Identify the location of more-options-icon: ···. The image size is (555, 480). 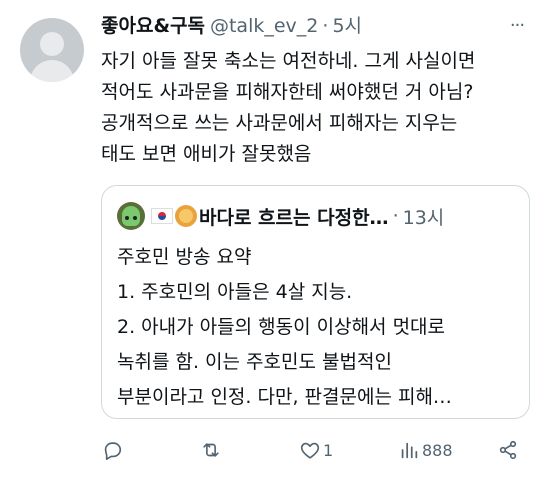
(517, 26).